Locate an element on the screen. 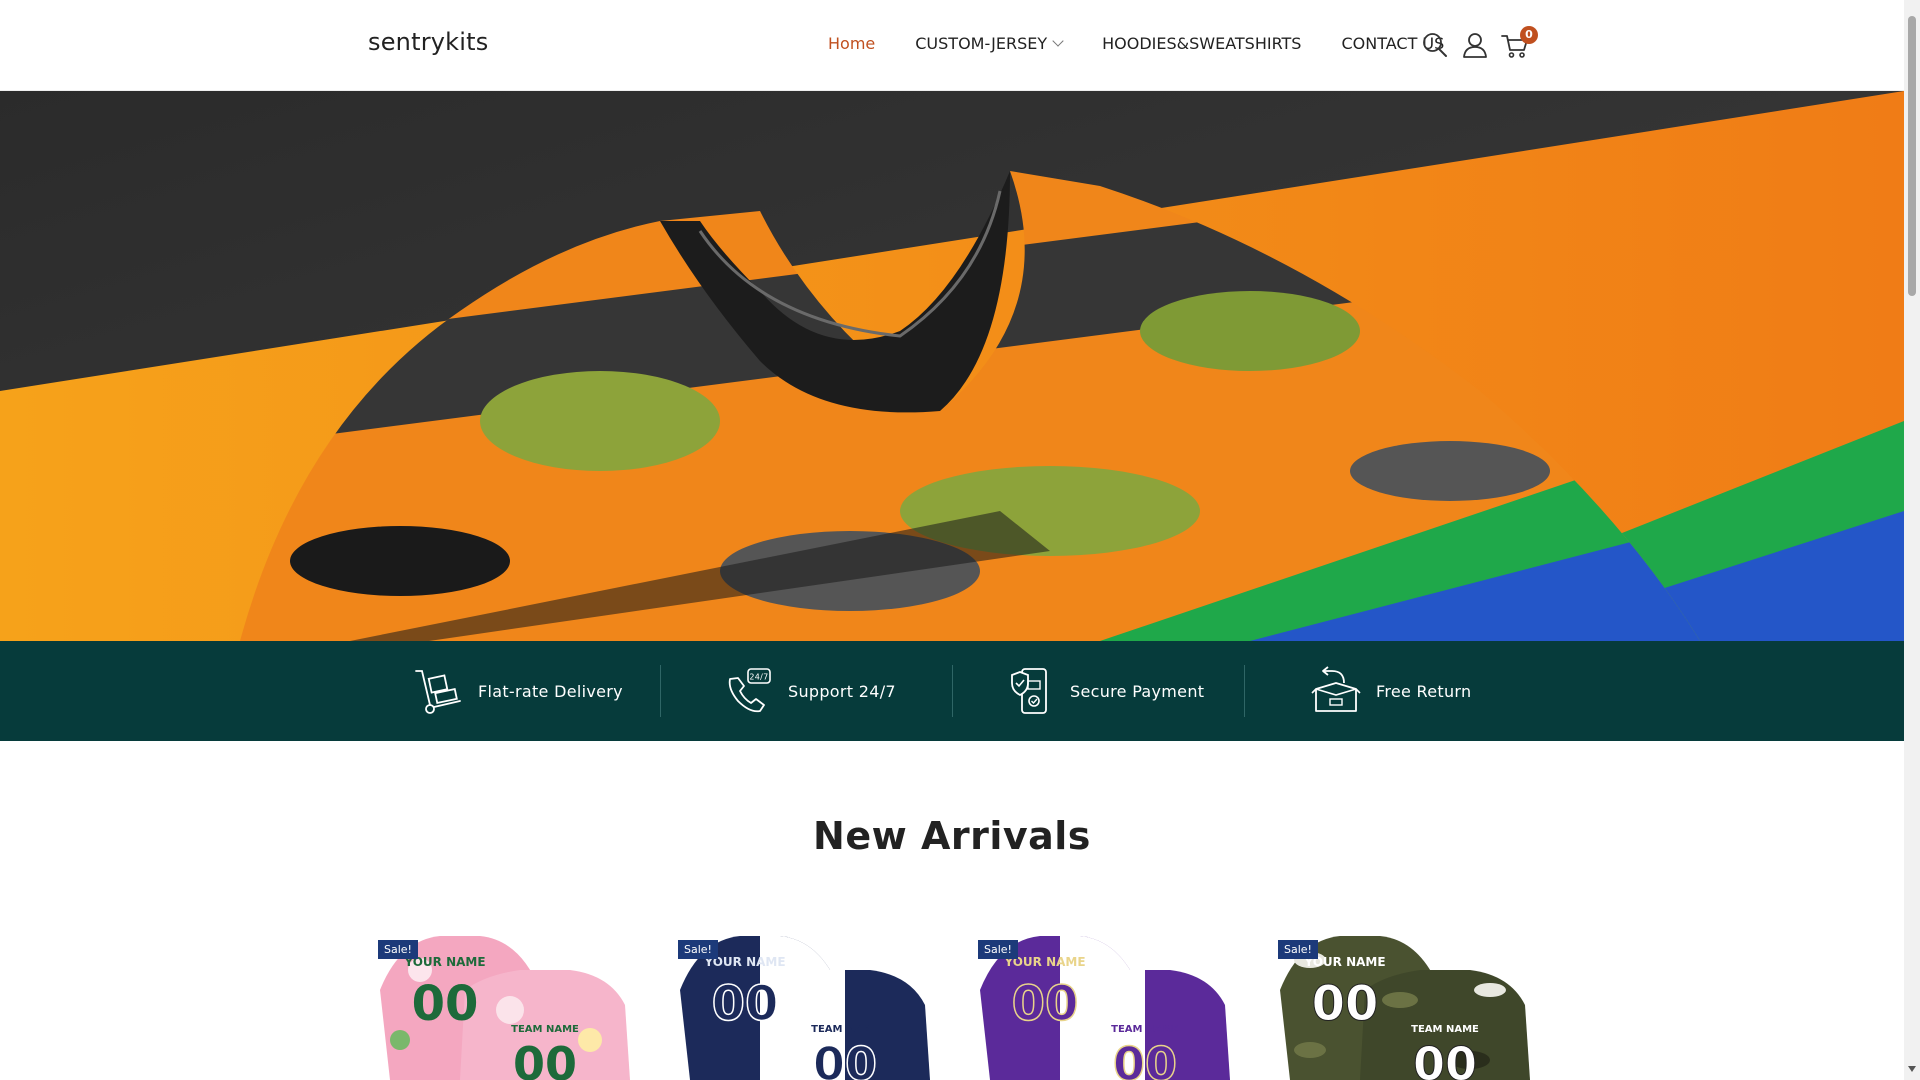 The width and height of the screenshot is (1920, 1080). search-button is located at coordinates (1435, 45).